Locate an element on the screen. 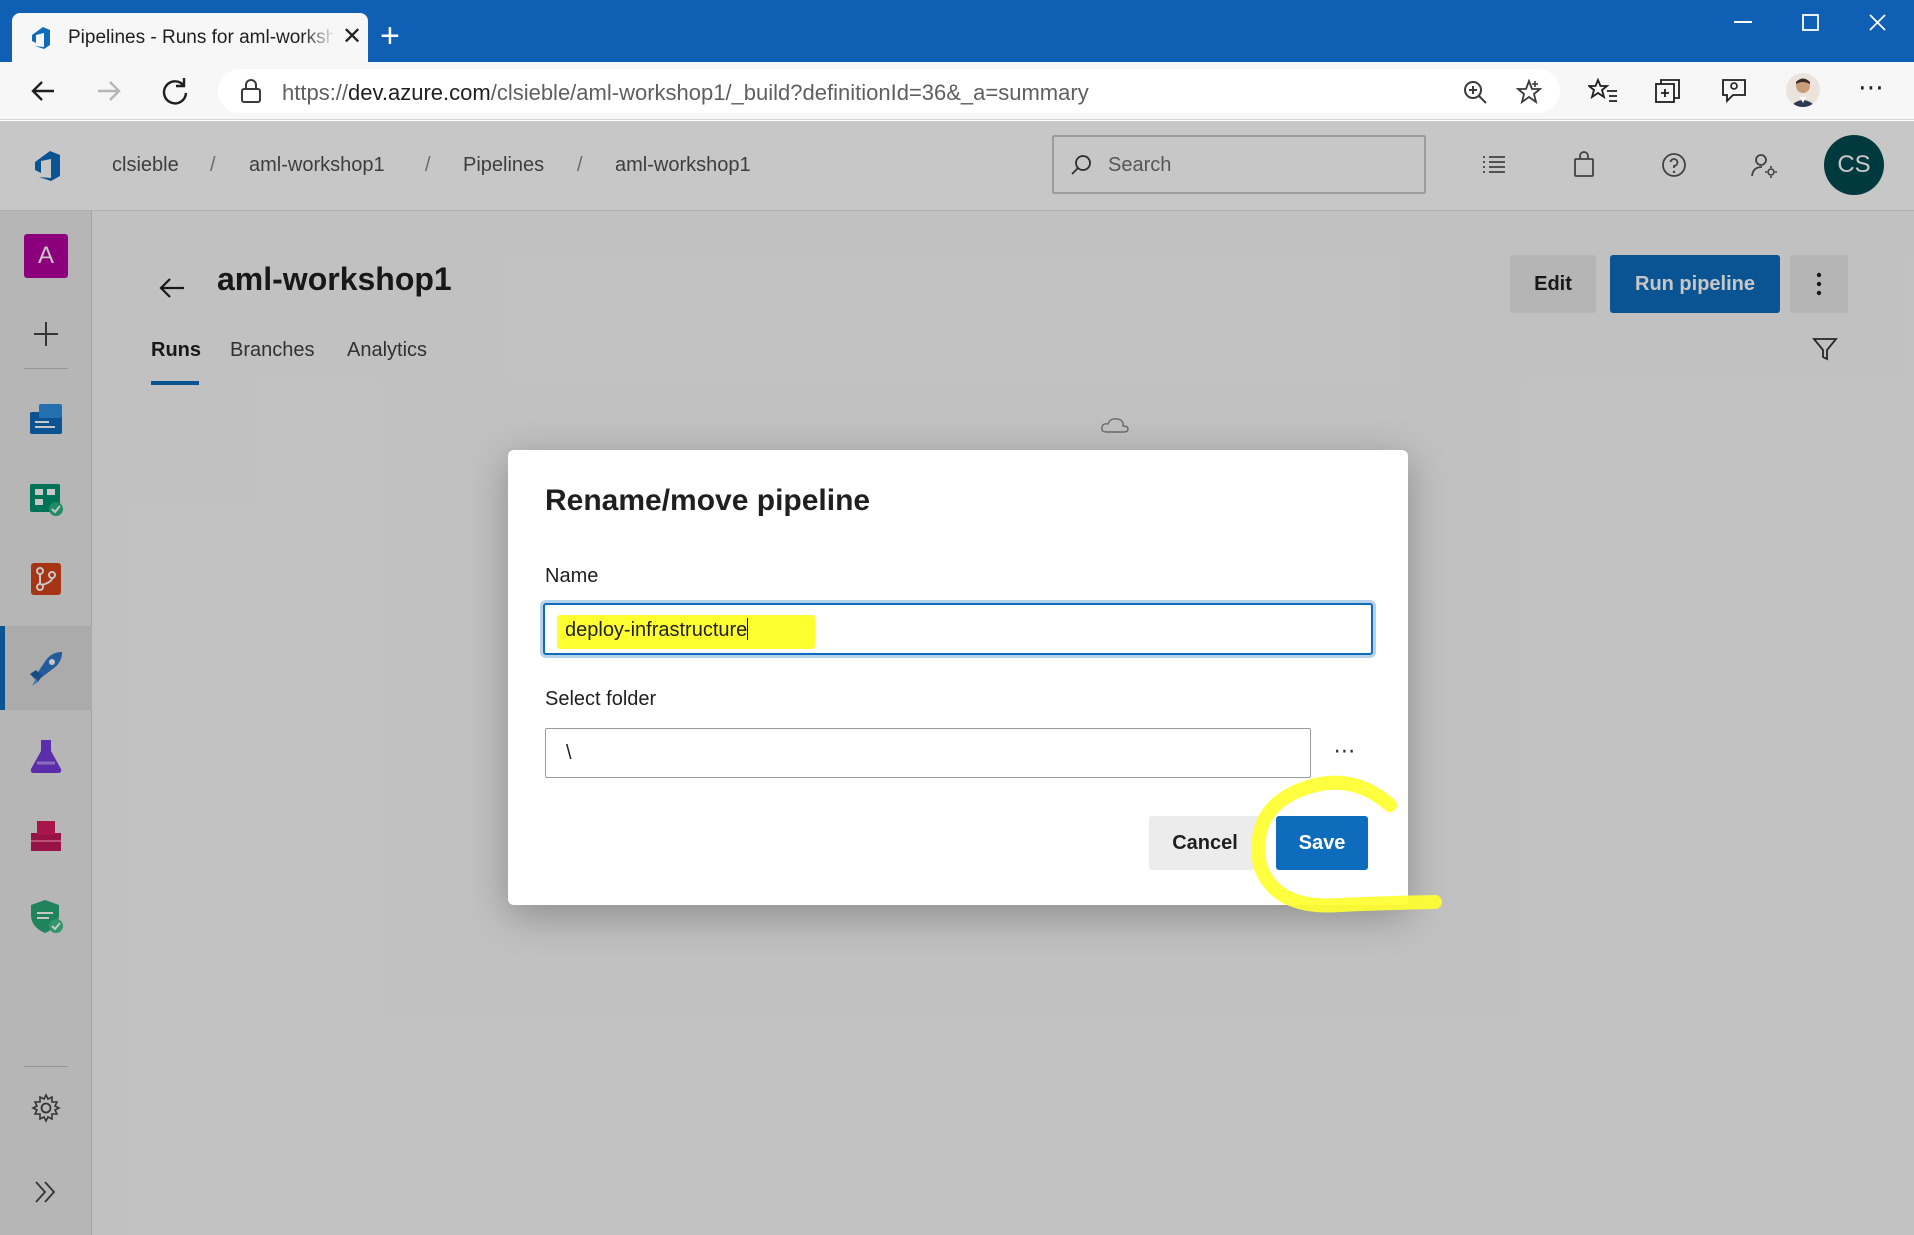 The width and height of the screenshot is (1914, 1235). pipeline-name-text: deploy-infrastructure is located at coordinates (656, 630).